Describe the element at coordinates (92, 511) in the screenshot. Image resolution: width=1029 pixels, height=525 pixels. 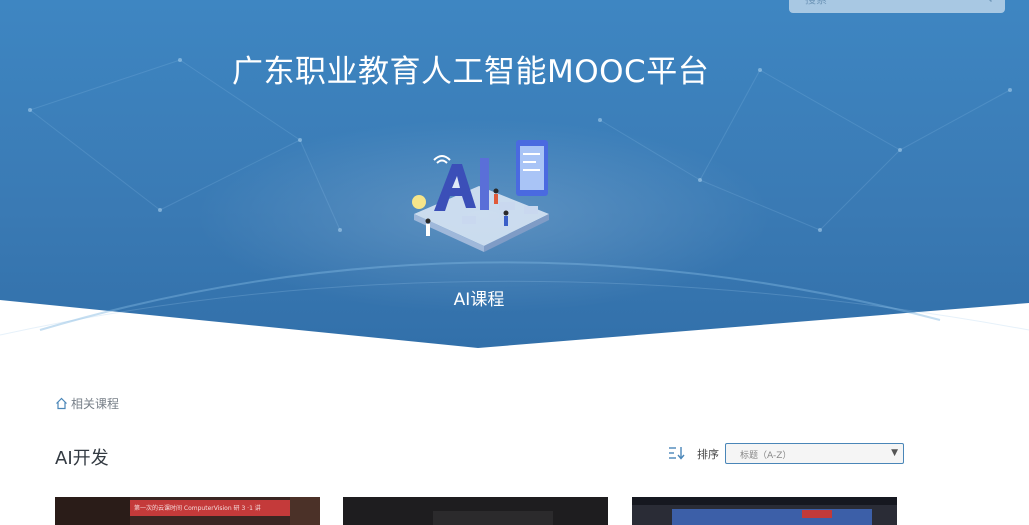
I see `card-thumbnail-shade` at that location.